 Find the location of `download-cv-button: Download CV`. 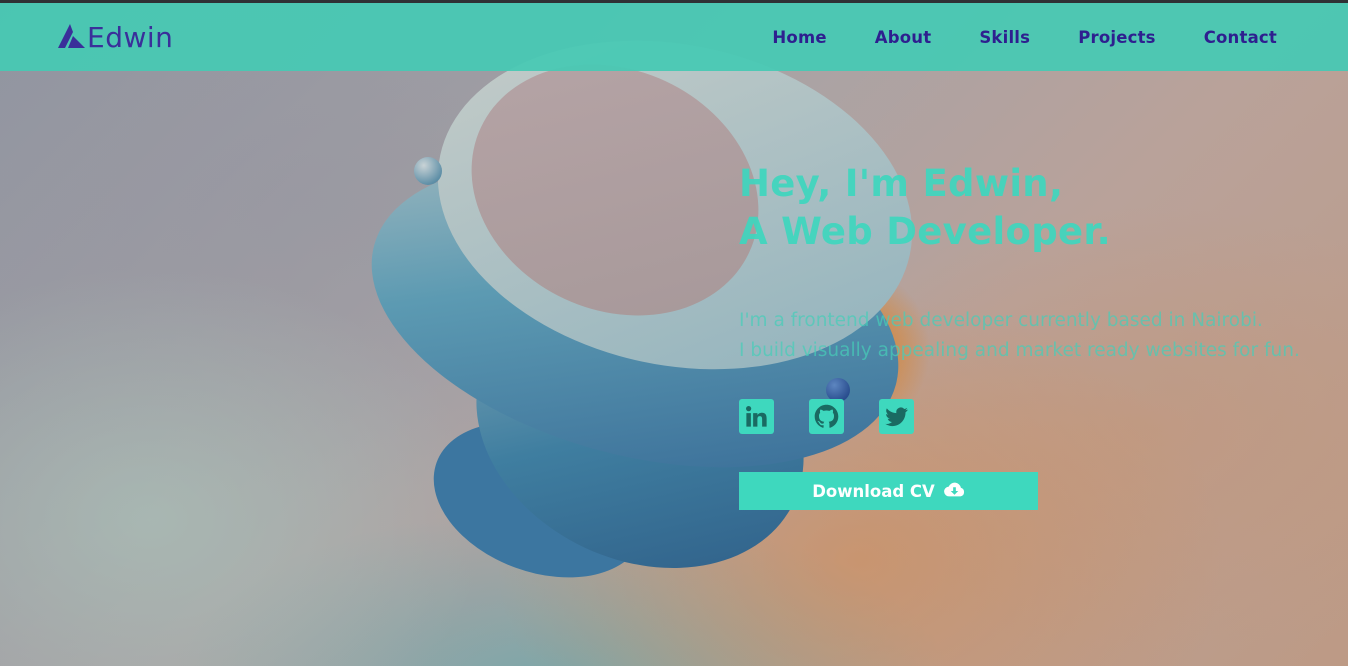

download-cv-button: Download CV is located at coordinates (888, 491).